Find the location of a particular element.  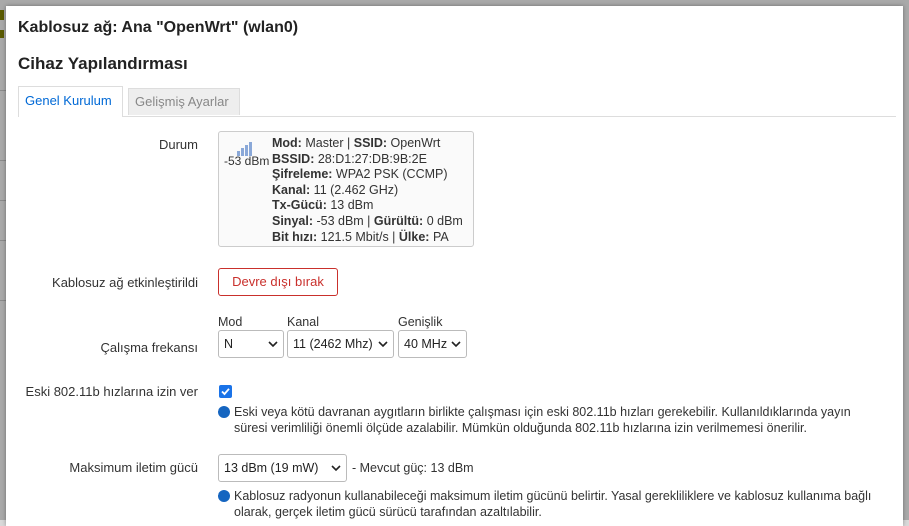

mode-select-value: N is located at coordinates (229, 344).